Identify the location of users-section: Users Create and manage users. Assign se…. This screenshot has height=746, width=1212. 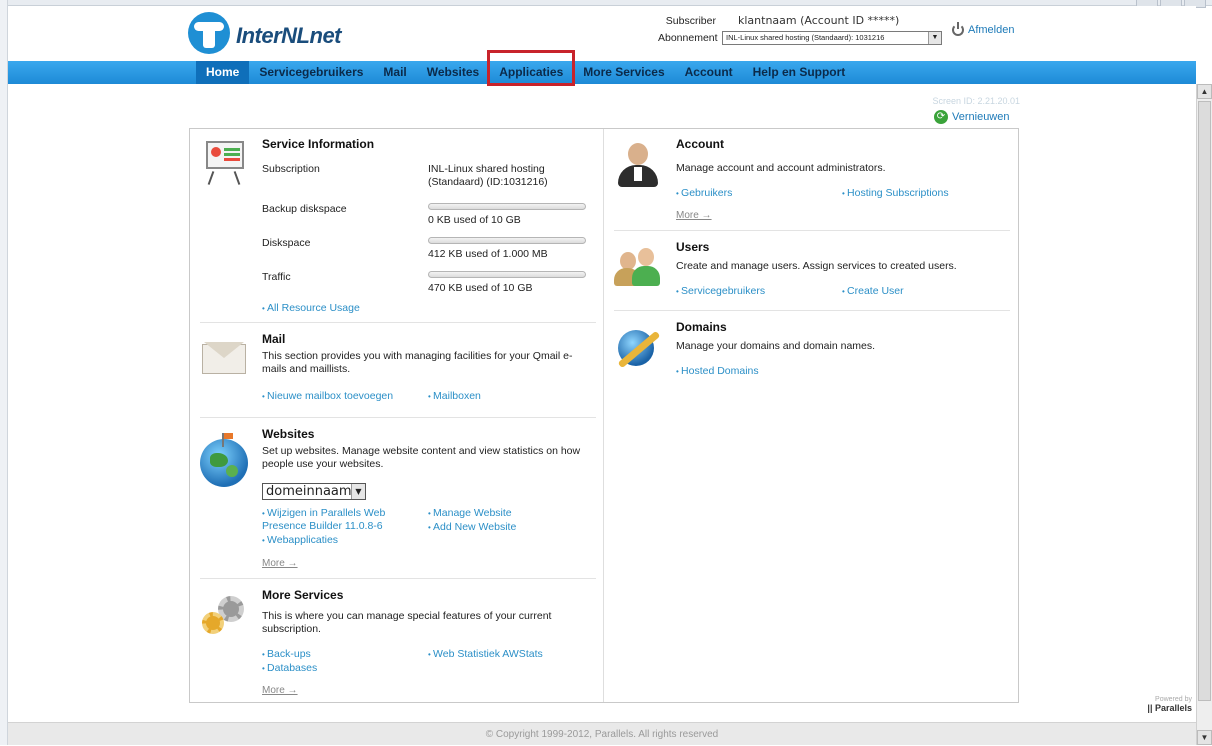
(812, 271).